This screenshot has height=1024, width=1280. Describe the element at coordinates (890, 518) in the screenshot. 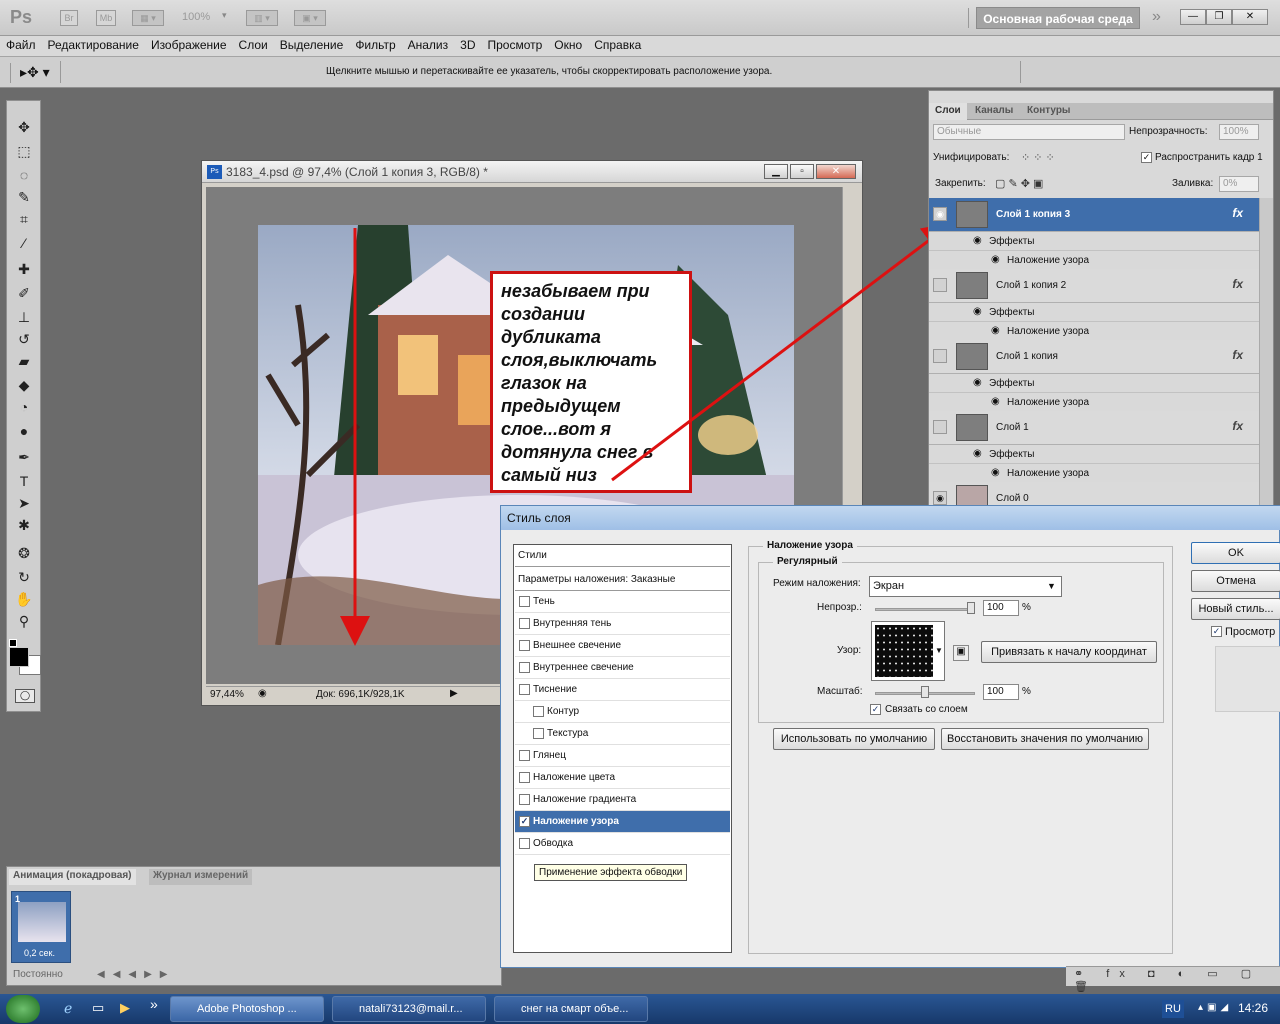

I see `dialog-titlebar: Стиль слоя` at that location.